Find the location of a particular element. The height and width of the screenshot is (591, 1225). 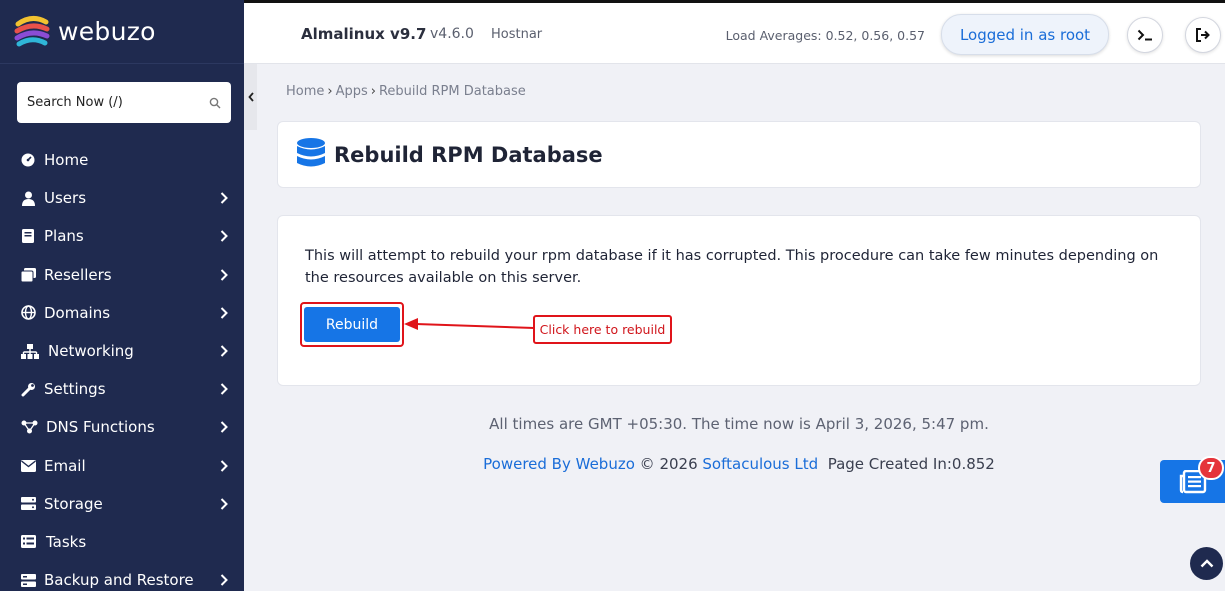

sidebar-item-tasks: Tasks is located at coordinates (122, 542).